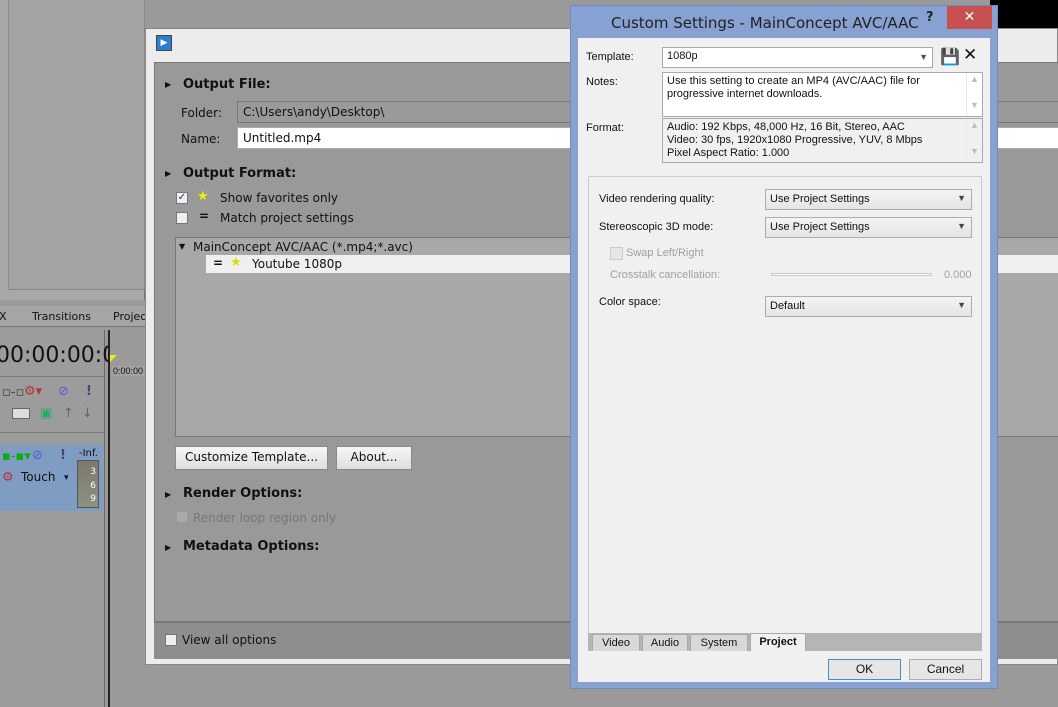  I want to click on desktop-area, so click(1024, 14).